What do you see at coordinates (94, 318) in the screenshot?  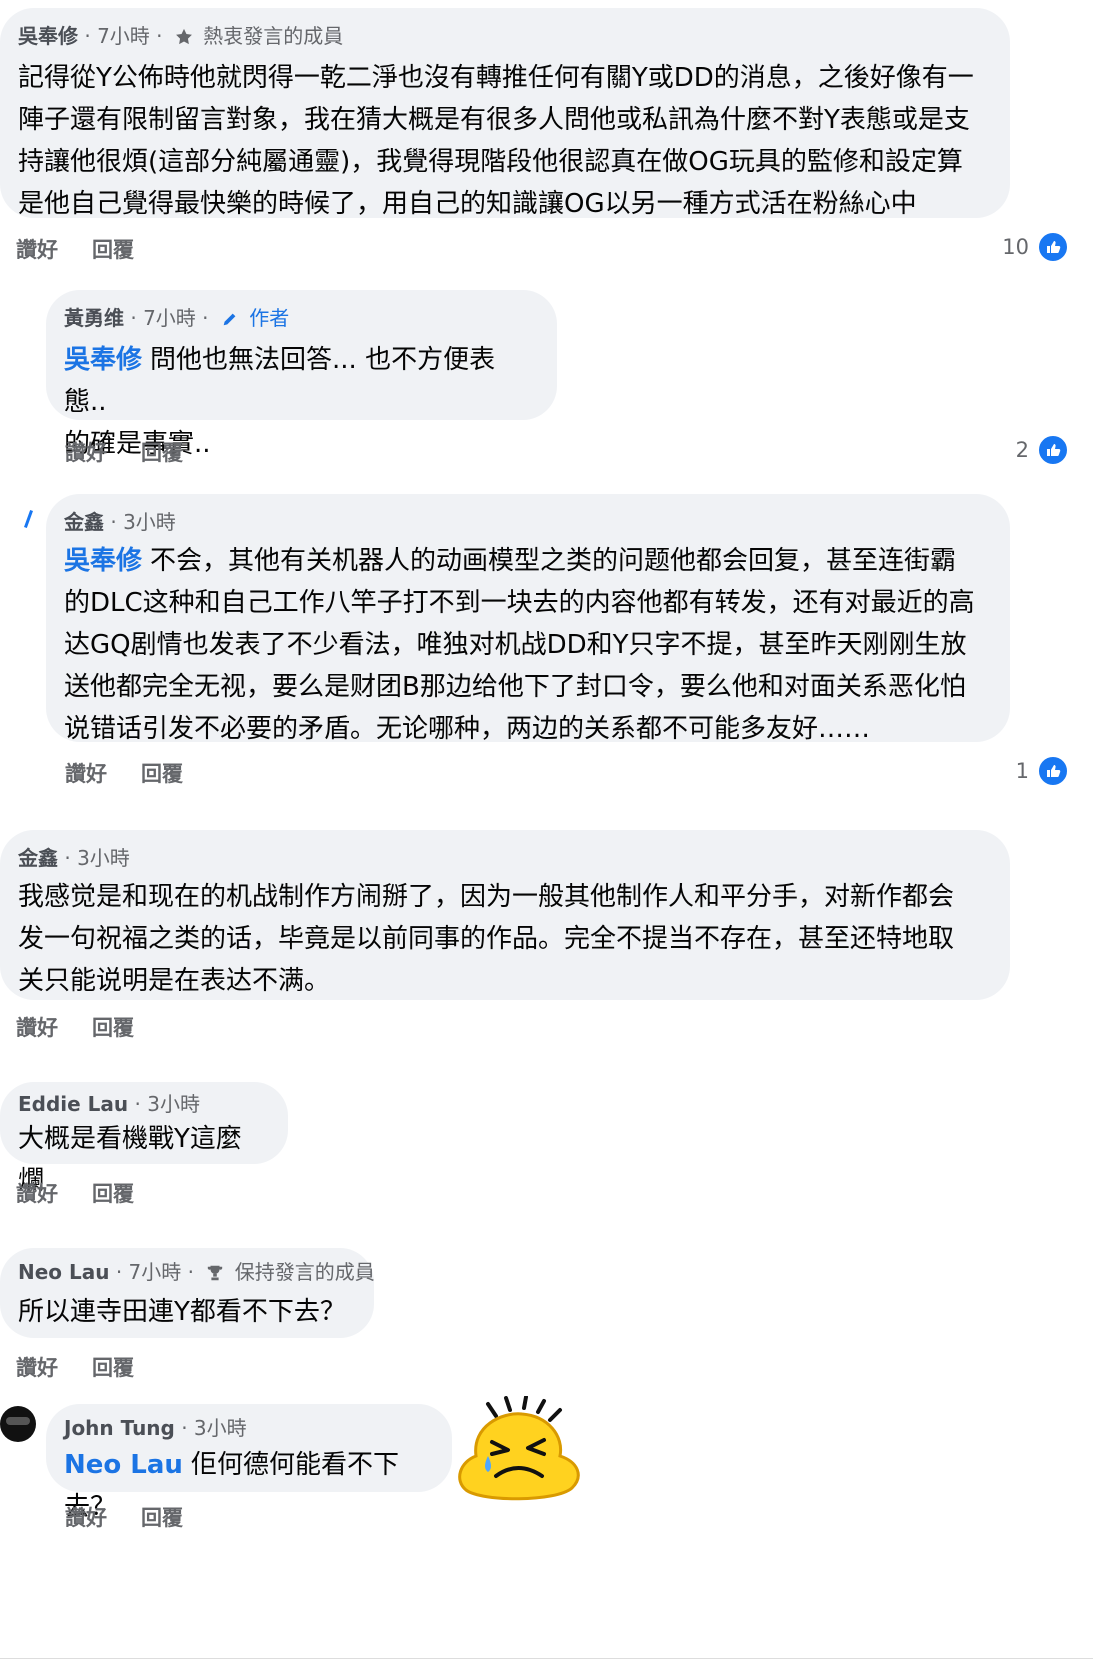 I see `author-name: 黃勇维` at bounding box center [94, 318].